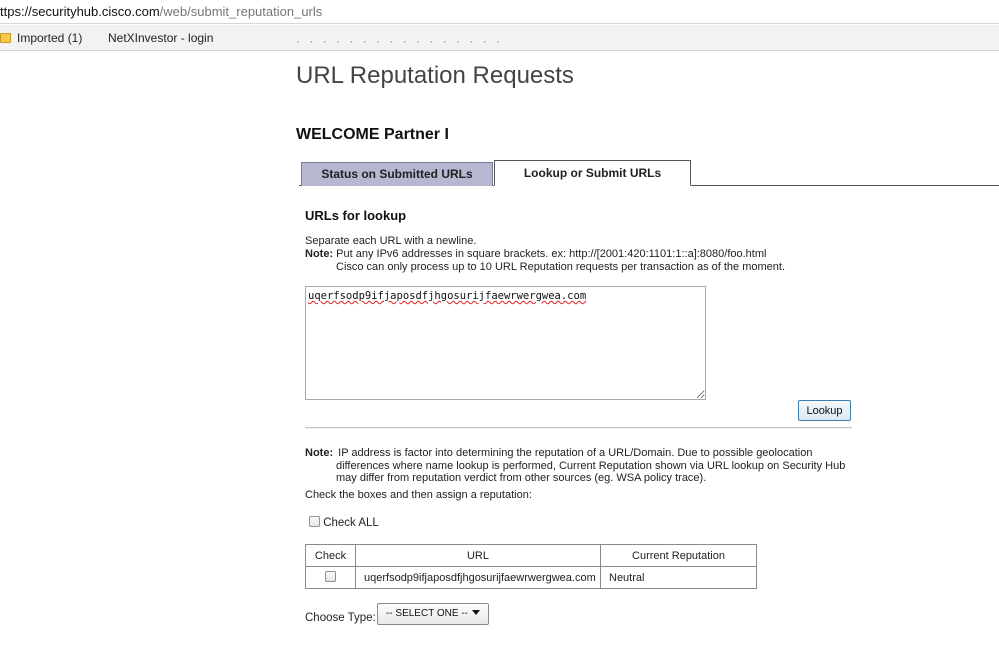  Describe the element at coordinates (578, 428) in the screenshot. I see `divider` at that location.